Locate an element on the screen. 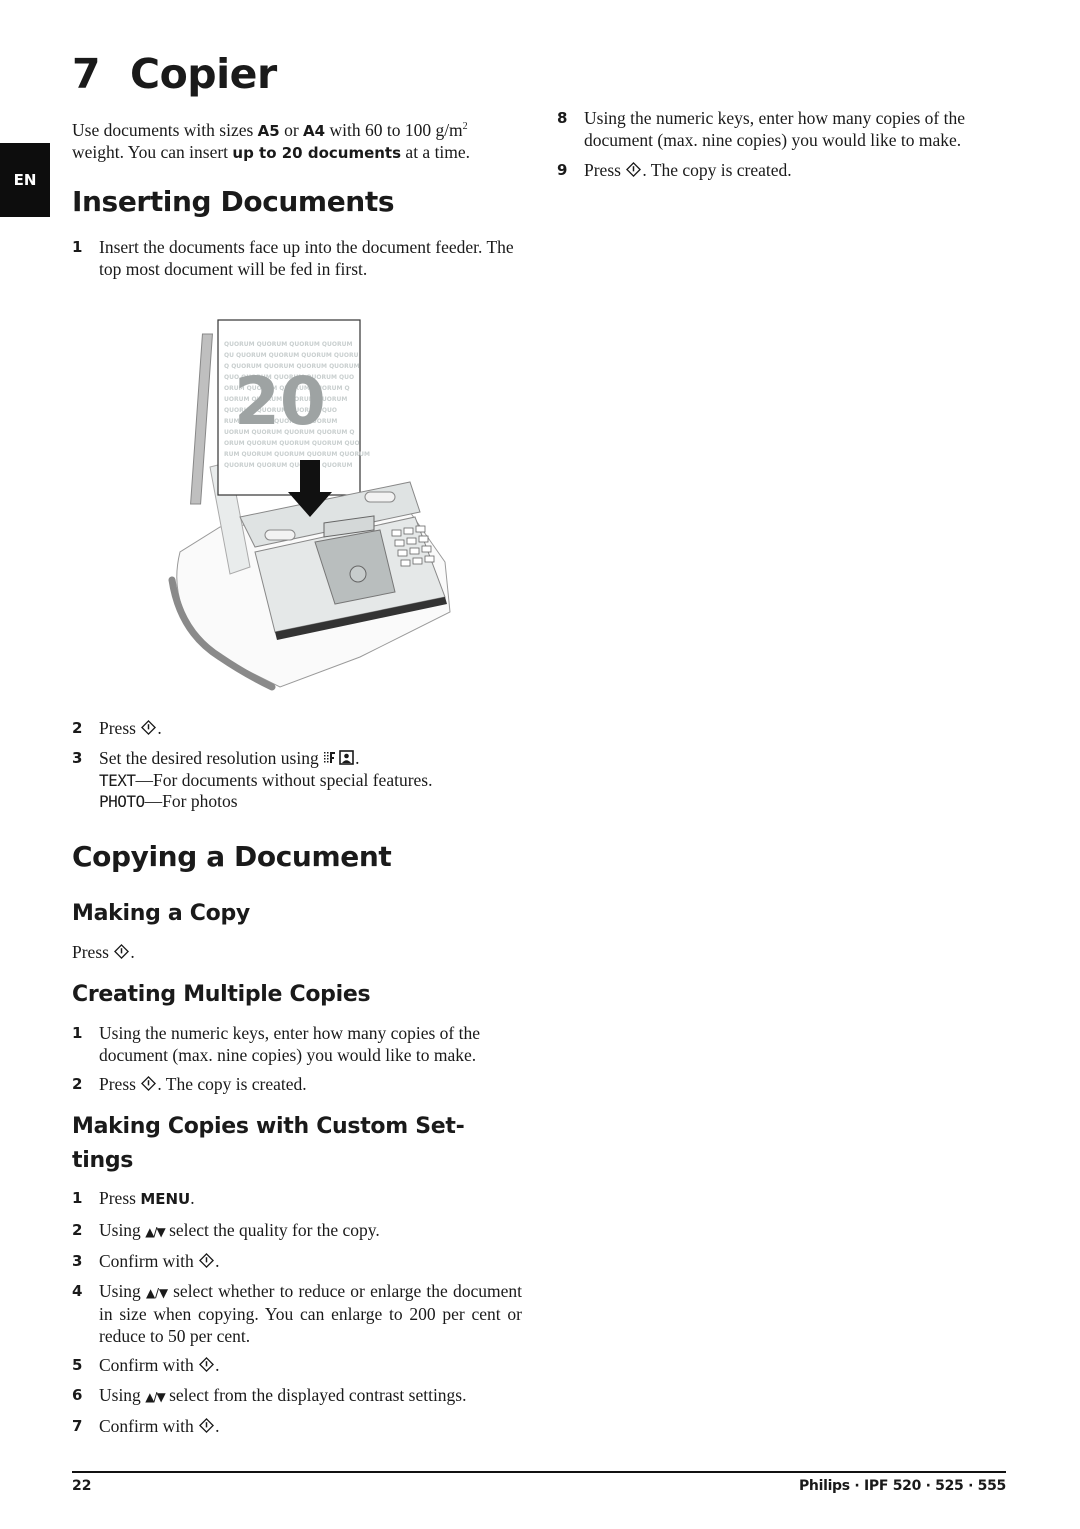  custom-step-9: 9 Press . The copy is created. is located at coordinates (782, 171).